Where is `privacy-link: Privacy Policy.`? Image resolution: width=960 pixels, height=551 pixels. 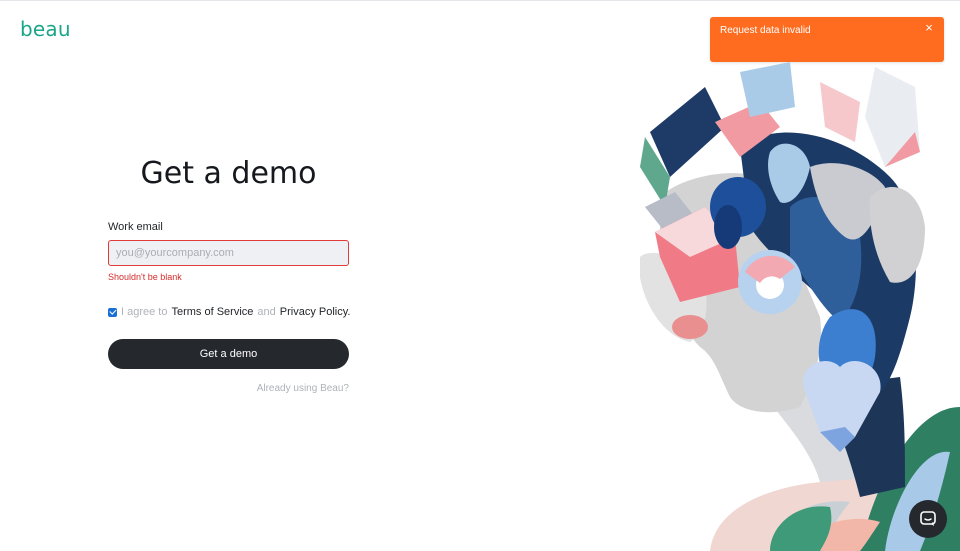 privacy-link: Privacy Policy. is located at coordinates (315, 312).